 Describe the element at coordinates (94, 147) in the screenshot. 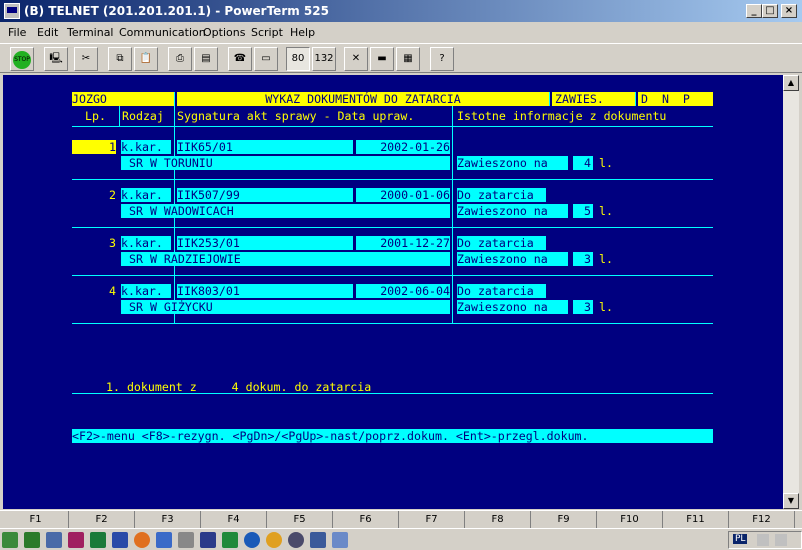

I see `record-1-lp: 1` at that location.